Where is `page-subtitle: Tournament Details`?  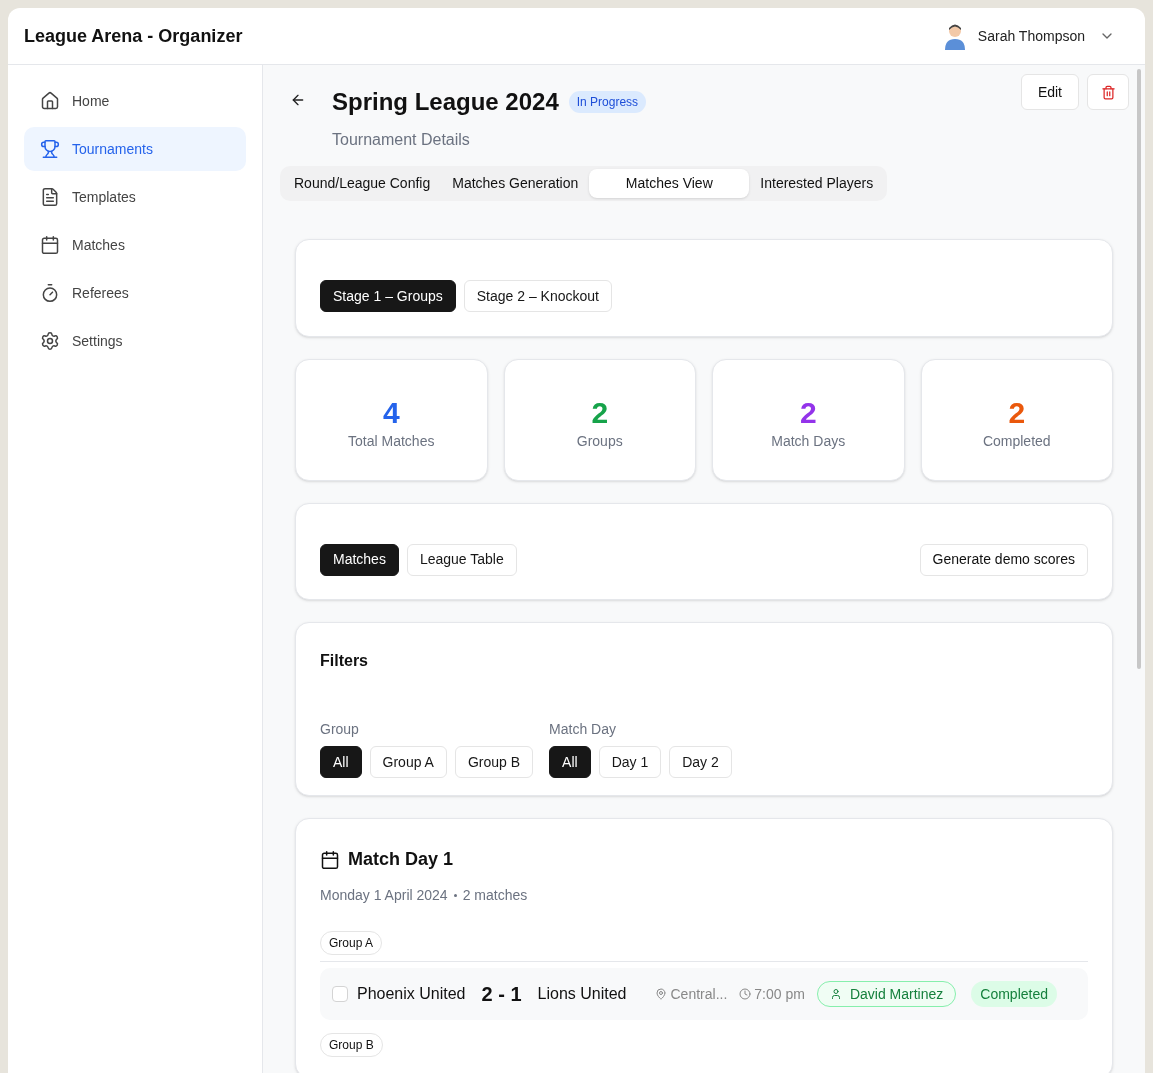 page-subtitle: Tournament Details is located at coordinates (401, 140).